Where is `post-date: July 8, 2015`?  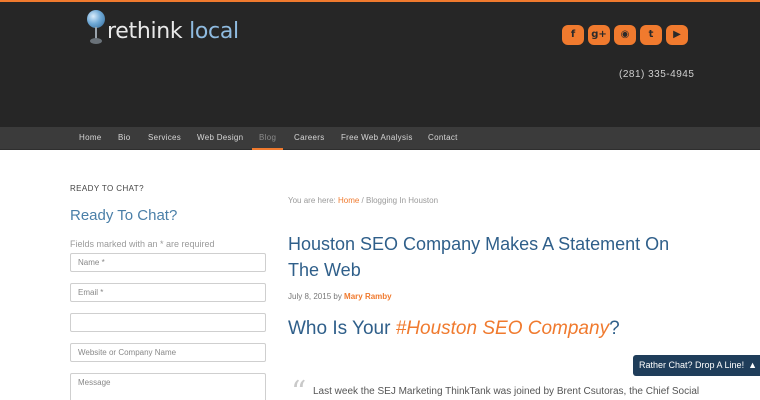
post-date: July 8, 2015 is located at coordinates (310, 296).